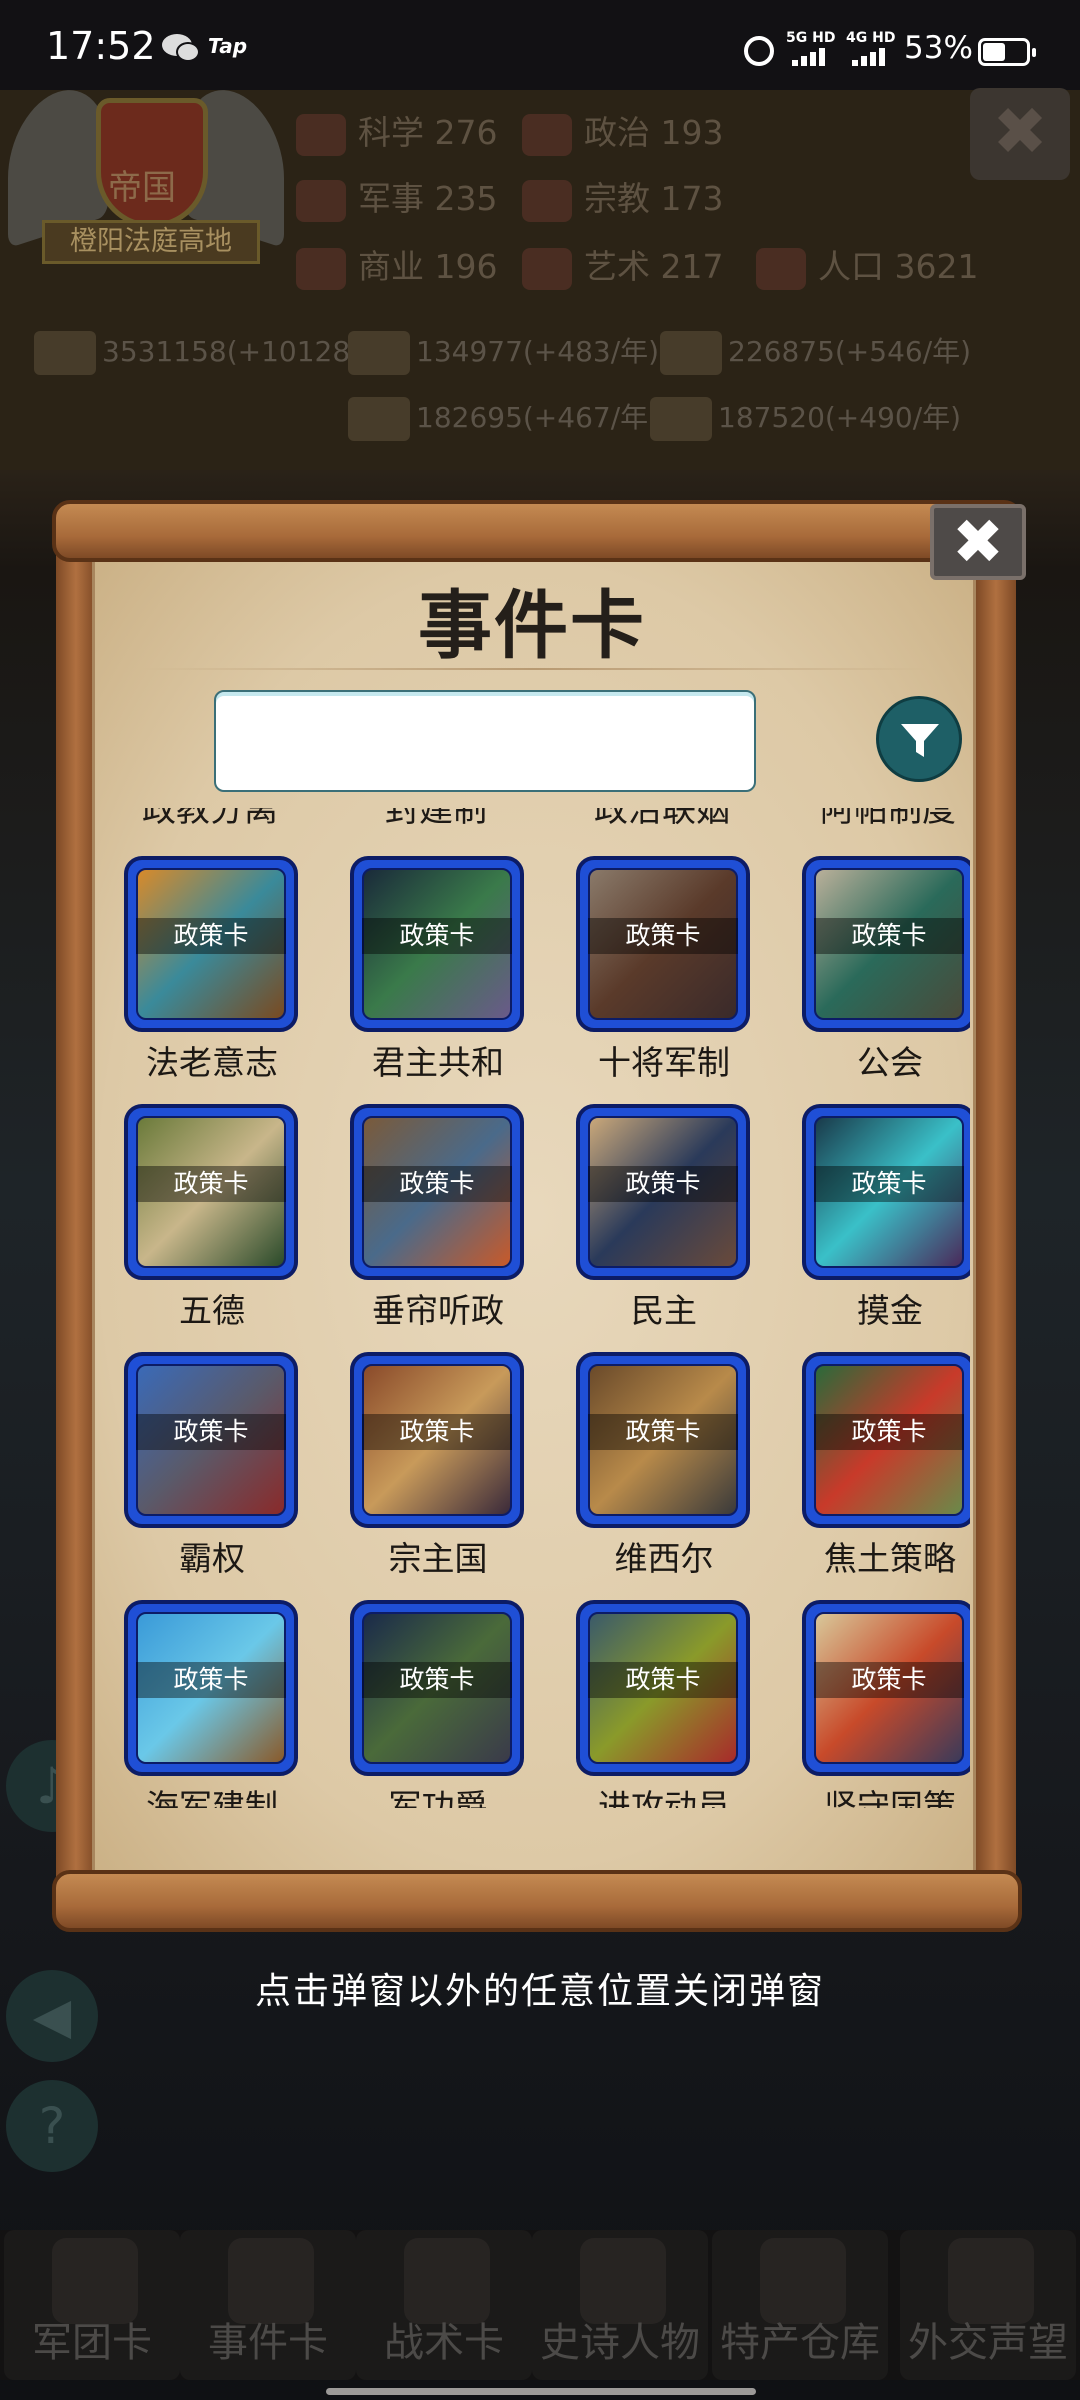  I want to click on policy-card: 政策卡 民主, so click(675, 1192).